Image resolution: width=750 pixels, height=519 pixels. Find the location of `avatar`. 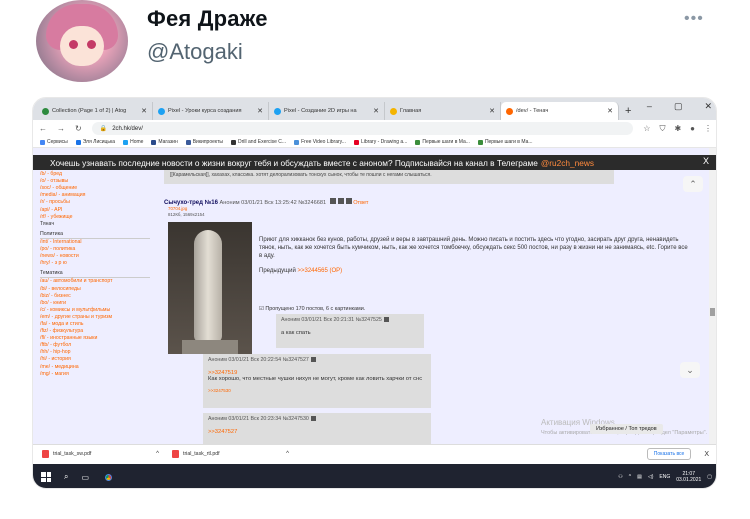

avatar is located at coordinates (82, 41).